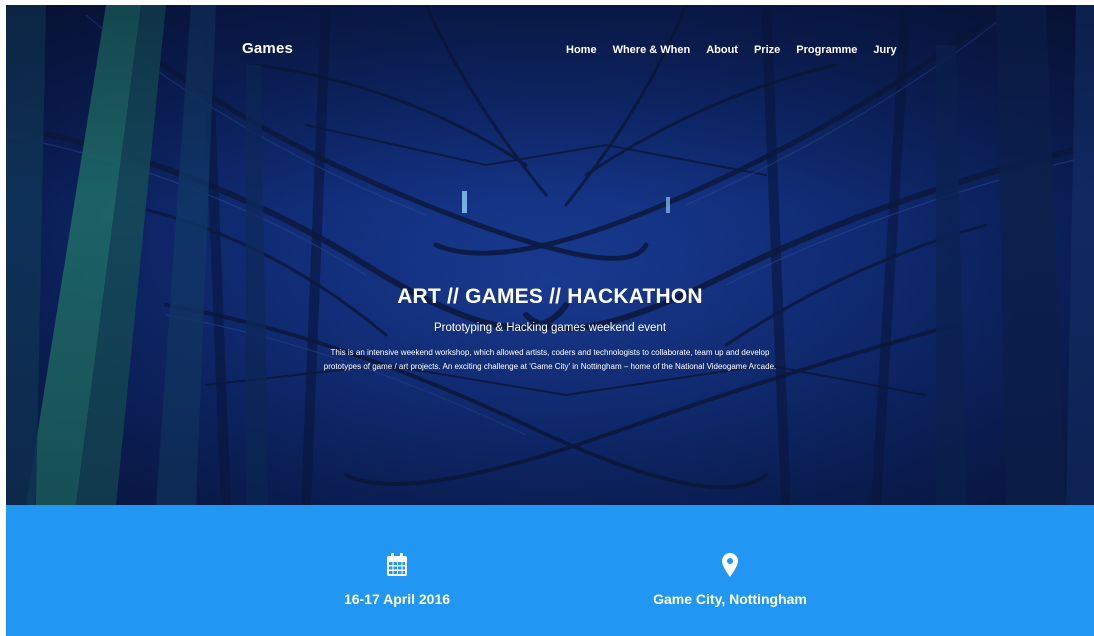 This screenshot has width=1094, height=636. I want to click on nav-item-prize: Prize, so click(767, 50).